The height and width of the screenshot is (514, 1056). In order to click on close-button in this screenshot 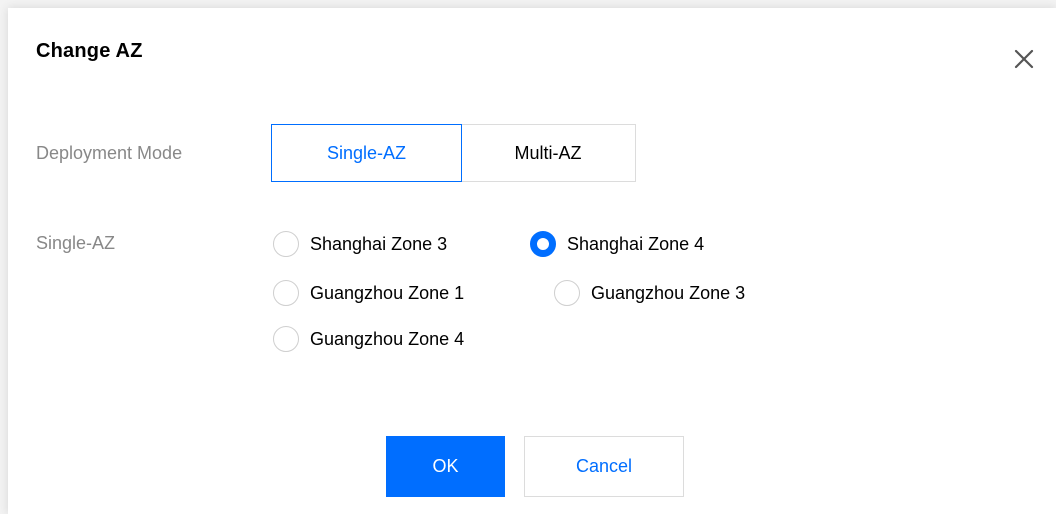, I will do `click(1024, 59)`.